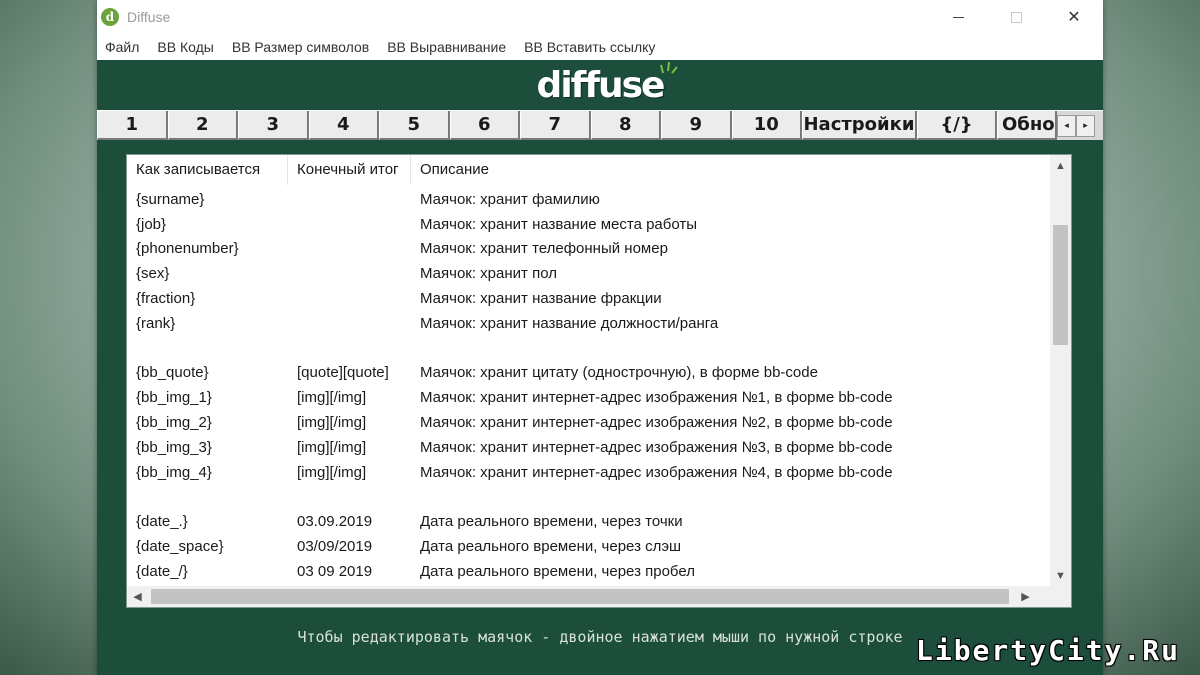 Image resolution: width=1200 pixels, height=675 pixels. Describe the element at coordinates (172, 373) in the screenshot. I see `row-syntax: {bb_quote}` at that location.